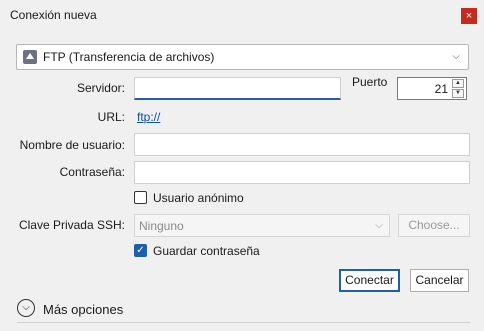  I want to click on password-label: Contraseña:, so click(92, 172).